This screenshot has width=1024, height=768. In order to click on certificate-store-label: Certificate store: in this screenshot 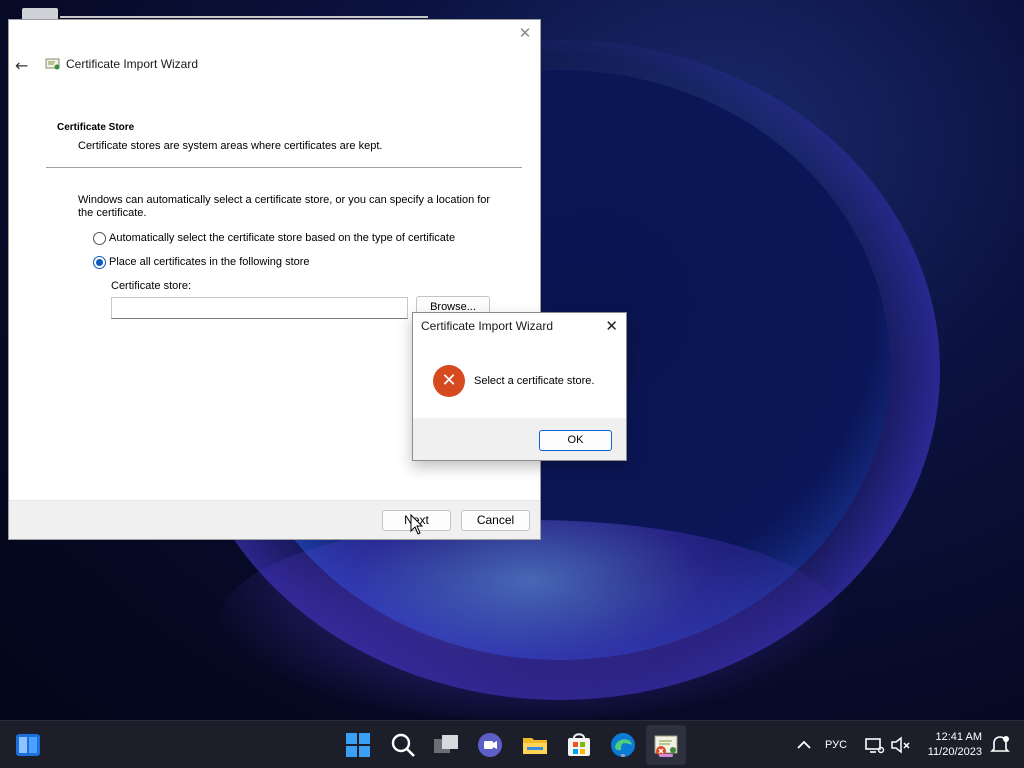, I will do `click(151, 286)`.